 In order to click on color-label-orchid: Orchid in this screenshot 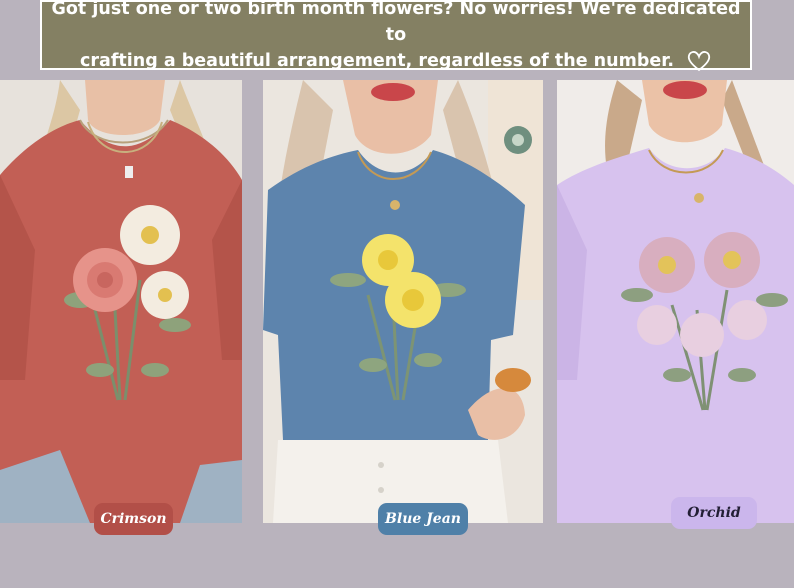, I will do `click(714, 513)`.